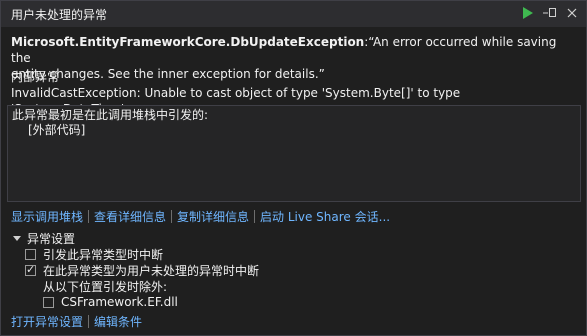  Describe the element at coordinates (59, 15) in the screenshot. I see `window-title: 用户未处理的异常` at that location.